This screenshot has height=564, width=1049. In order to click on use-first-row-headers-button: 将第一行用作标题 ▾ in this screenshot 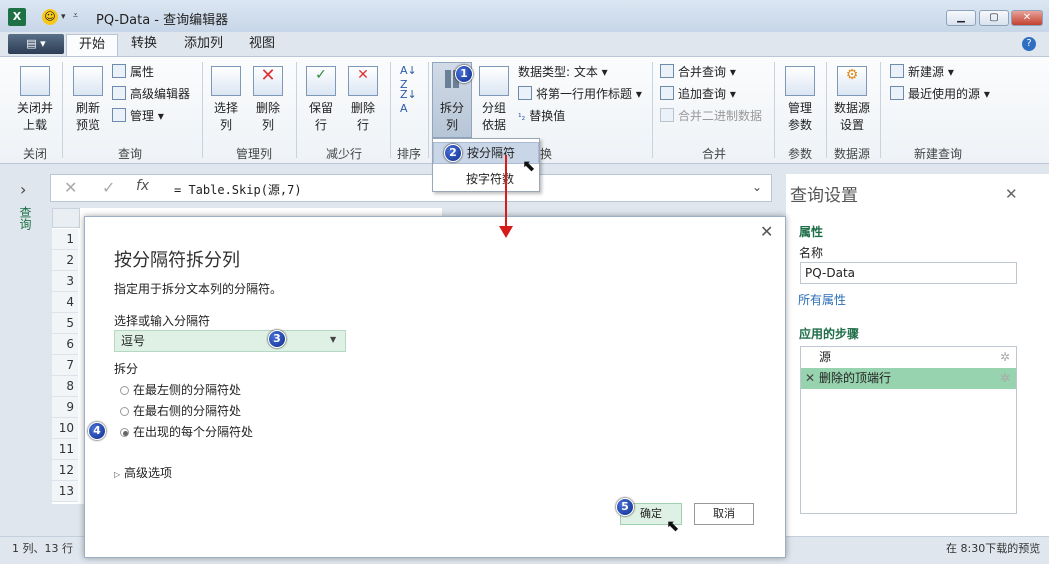, I will do `click(580, 94)`.